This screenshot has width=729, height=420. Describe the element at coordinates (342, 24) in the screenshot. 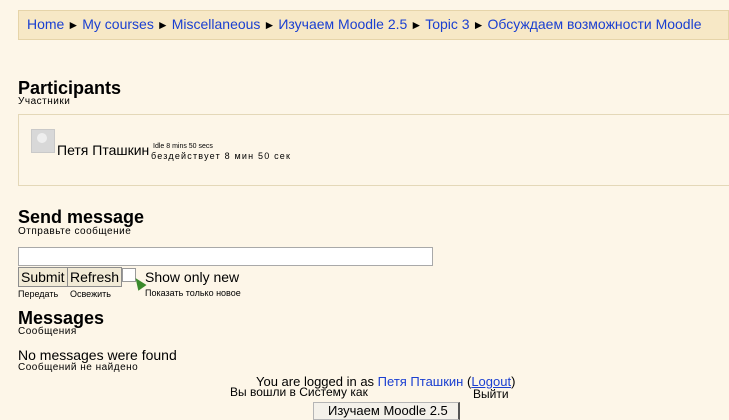

I see `breadcrumb-course: Изучаем Moodle 2.5` at that location.